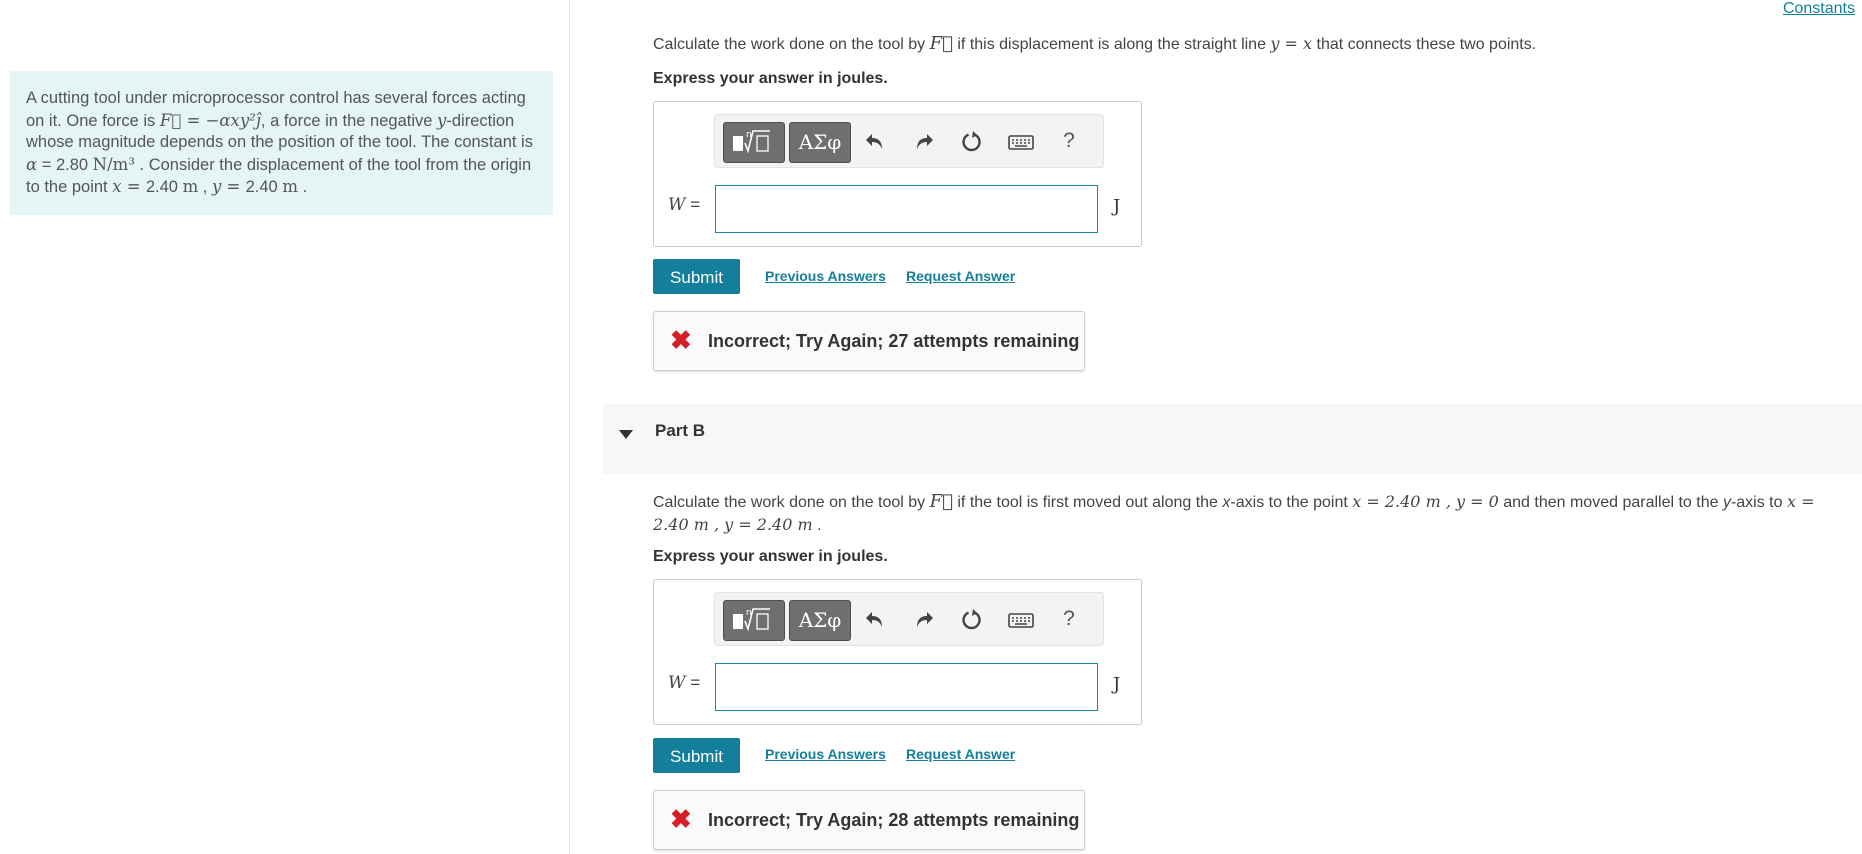 Image resolution: width=1862 pixels, height=854 pixels. I want to click on collapse-arrow-icon, so click(626, 434).